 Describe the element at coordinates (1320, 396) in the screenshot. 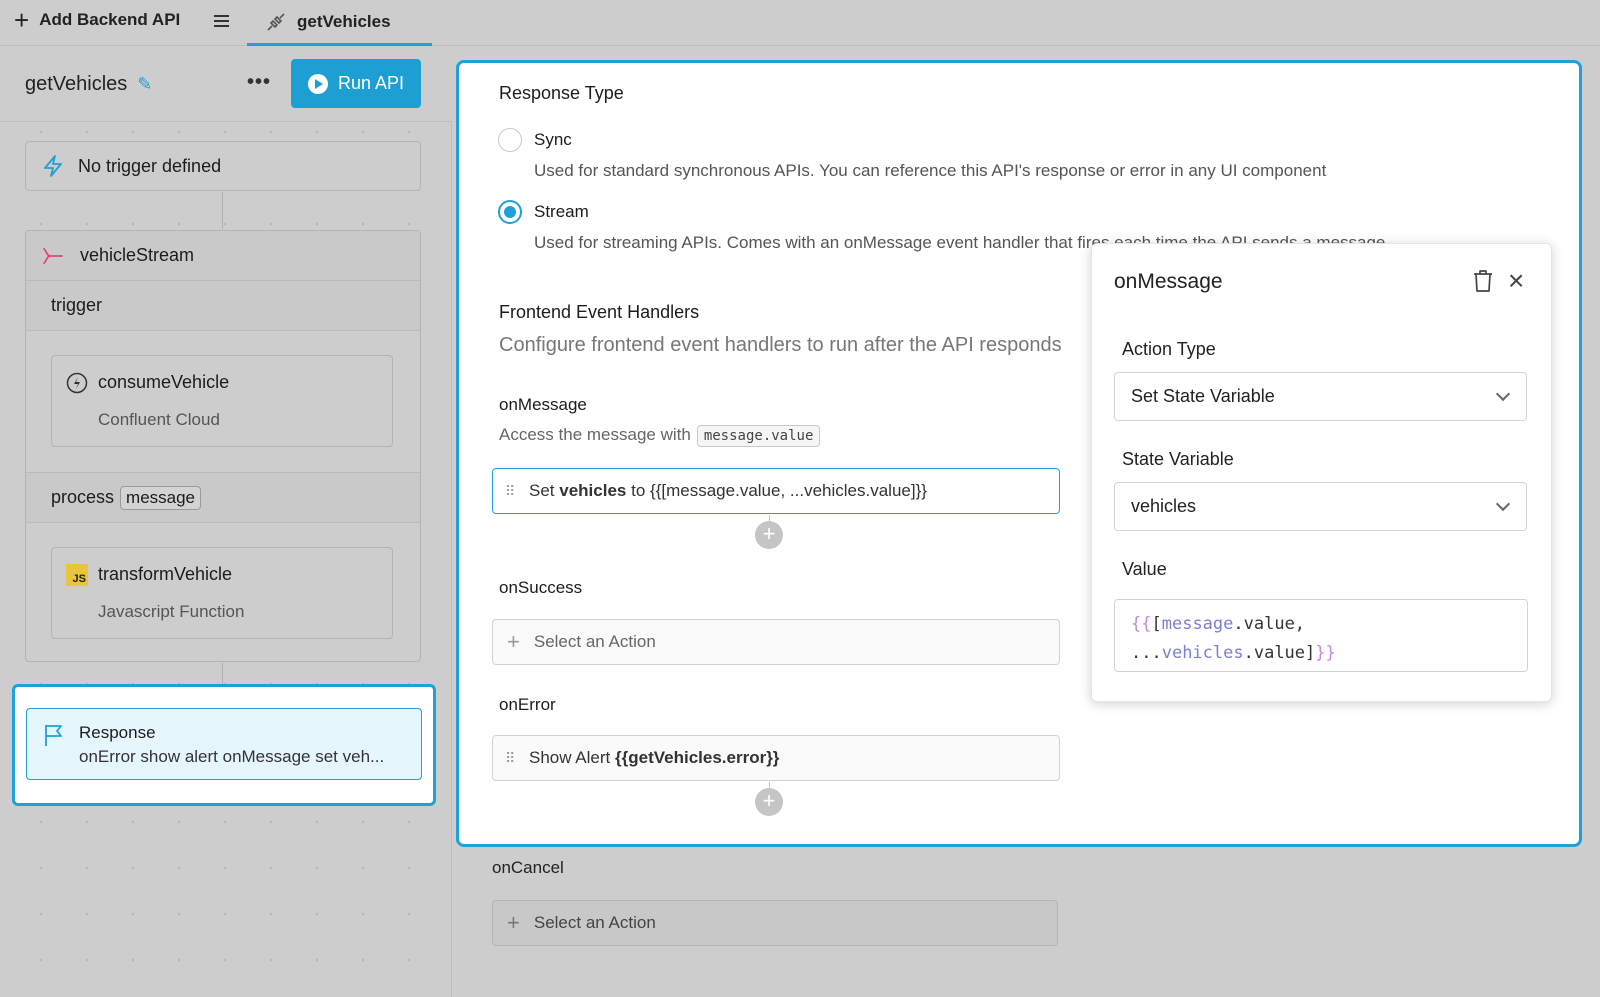

I see `action-type-select: Set State Variable` at that location.